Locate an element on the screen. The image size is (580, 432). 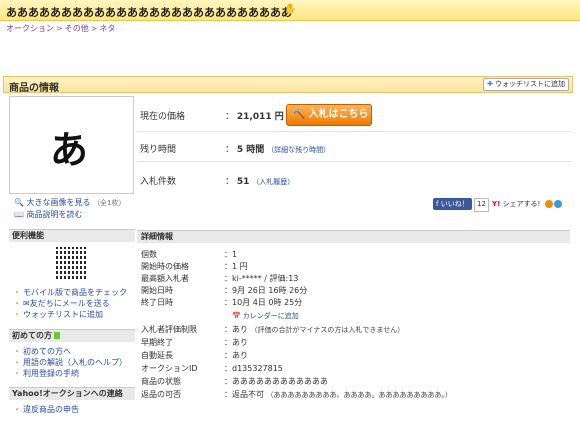
detail-label: 自動延長 is located at coordinates (157, 355).